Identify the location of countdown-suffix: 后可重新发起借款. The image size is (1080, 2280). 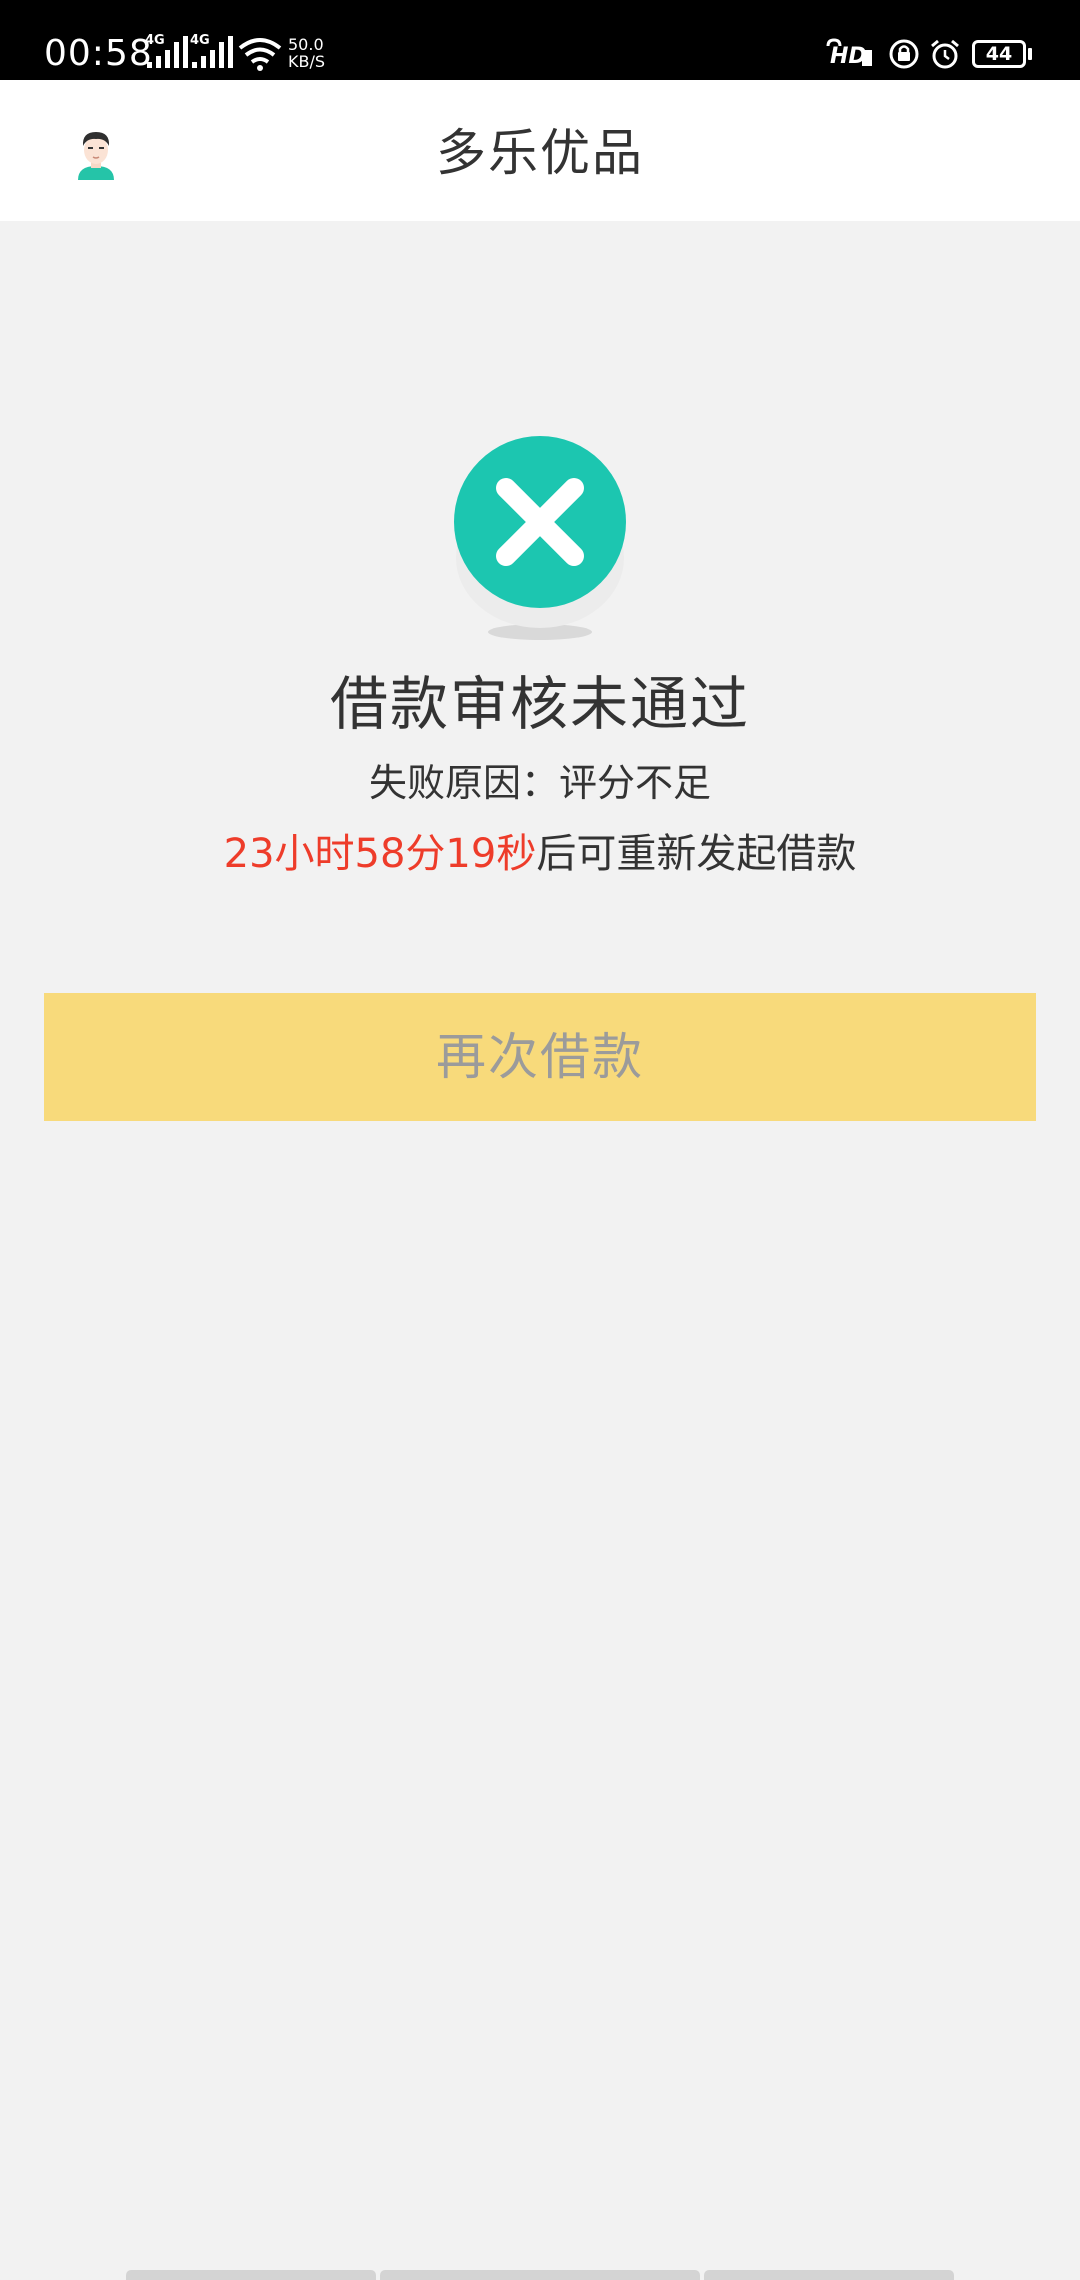
(696, 854).